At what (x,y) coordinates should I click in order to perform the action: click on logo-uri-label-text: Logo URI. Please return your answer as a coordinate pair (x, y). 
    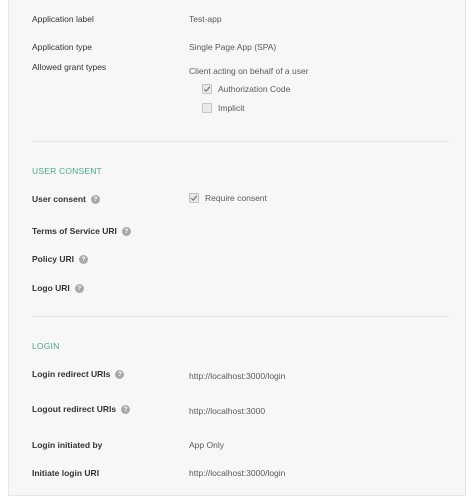
    Looking at the image, I should click on (51, 288).